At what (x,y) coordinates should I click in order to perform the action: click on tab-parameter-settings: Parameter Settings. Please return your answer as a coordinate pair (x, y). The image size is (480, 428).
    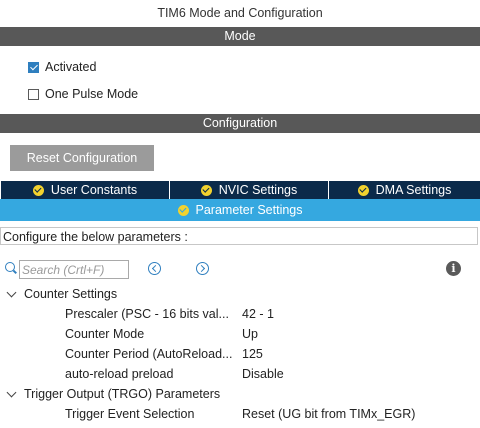
    Looking at the image, I should click on (240, 210).